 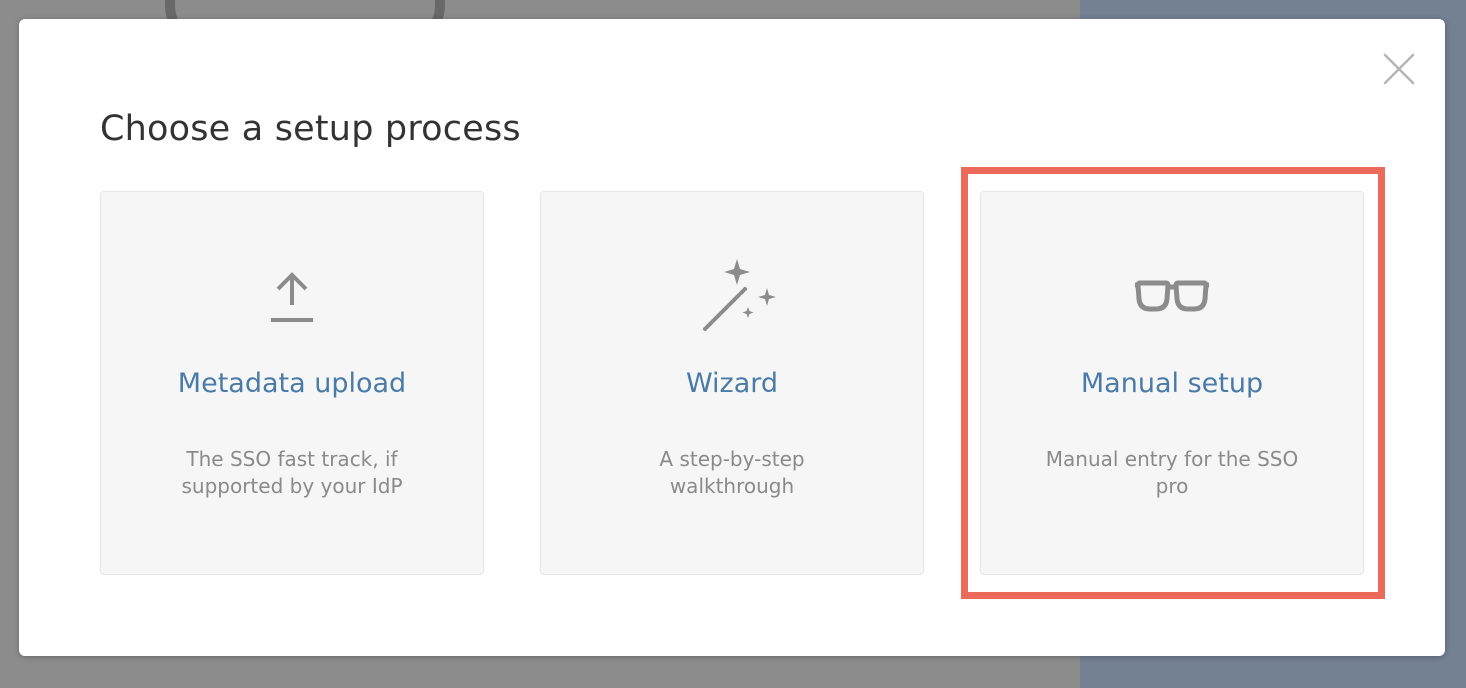 What do you see at coordinates (732, 472) in the screenshot?
I see `option-description: A step-by-step walkthrough` at bounding box center [732, 472].